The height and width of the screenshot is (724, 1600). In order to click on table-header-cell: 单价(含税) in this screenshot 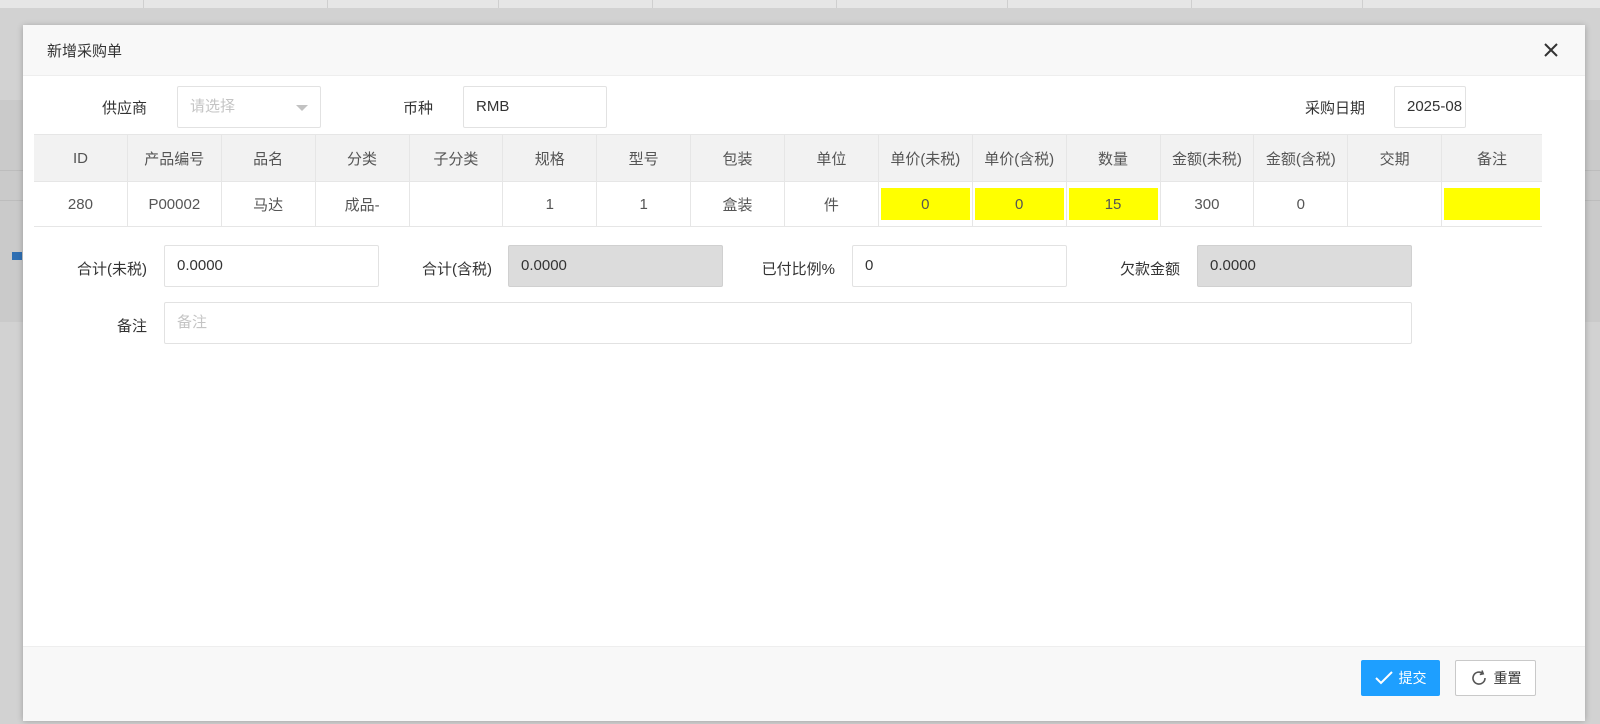, I will do `click(1020, 158)`.